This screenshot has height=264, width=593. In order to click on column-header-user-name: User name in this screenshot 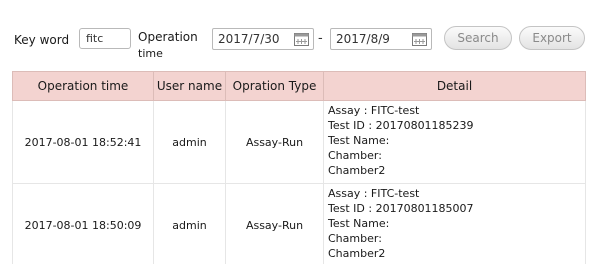, I will do `click(189, 86)`.